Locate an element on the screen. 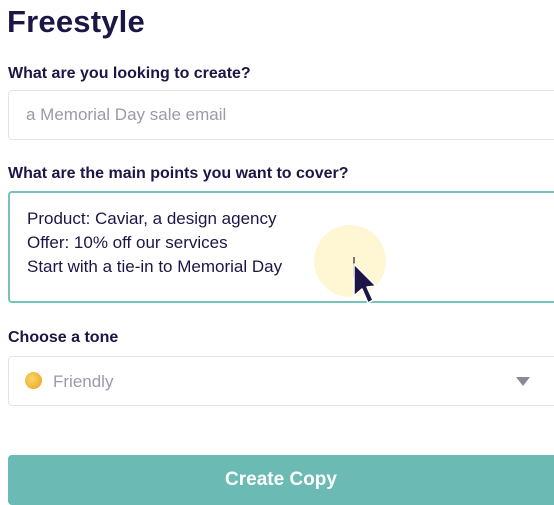 This screenshot has width=554, height=505. points-line: Product: Caviar, a design agency is located at coordinates (152, 218).